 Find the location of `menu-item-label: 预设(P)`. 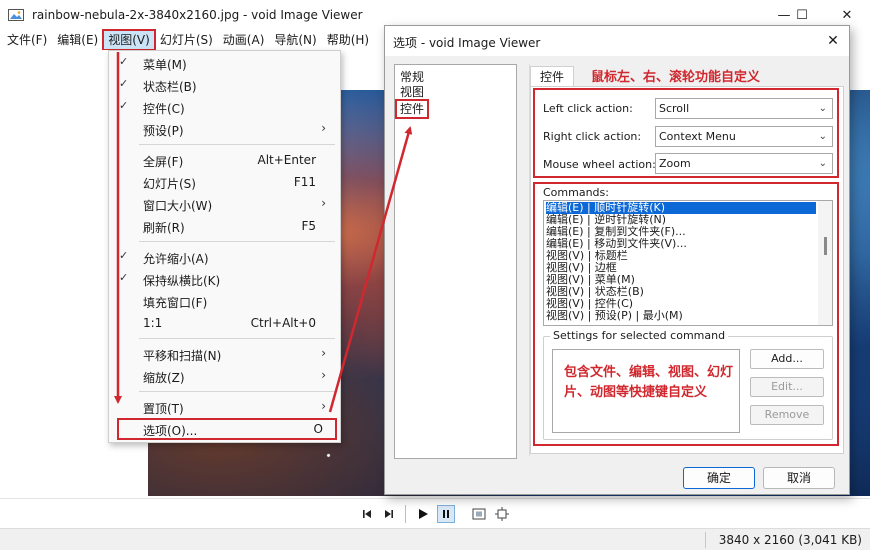

menu-item-label: 预设(P) is located at coordinates (163, 131).